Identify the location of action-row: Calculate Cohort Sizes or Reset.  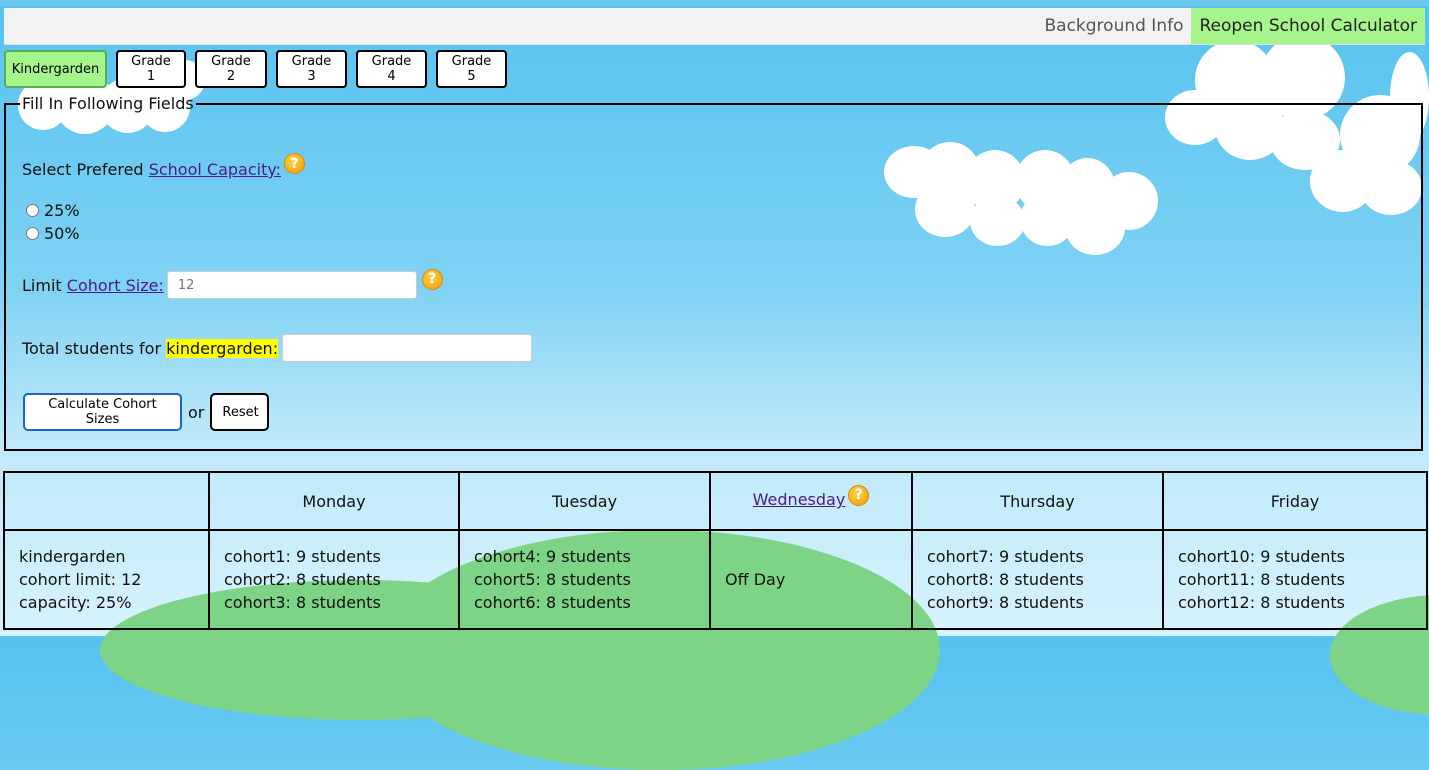
(146, 412).